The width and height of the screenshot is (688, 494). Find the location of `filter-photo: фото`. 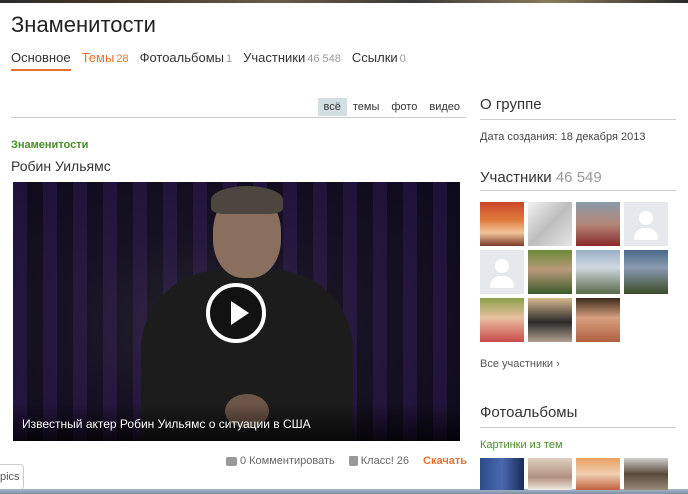

filter-photo: фото is located at coordinates (404, 107).